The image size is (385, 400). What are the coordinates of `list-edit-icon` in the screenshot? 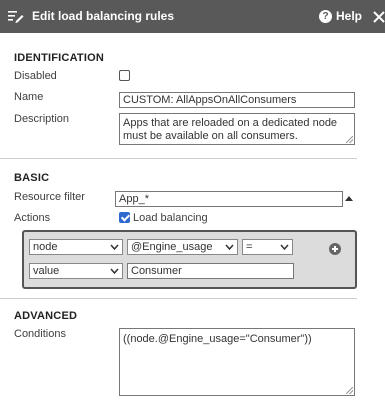 It's located at (16, 16).